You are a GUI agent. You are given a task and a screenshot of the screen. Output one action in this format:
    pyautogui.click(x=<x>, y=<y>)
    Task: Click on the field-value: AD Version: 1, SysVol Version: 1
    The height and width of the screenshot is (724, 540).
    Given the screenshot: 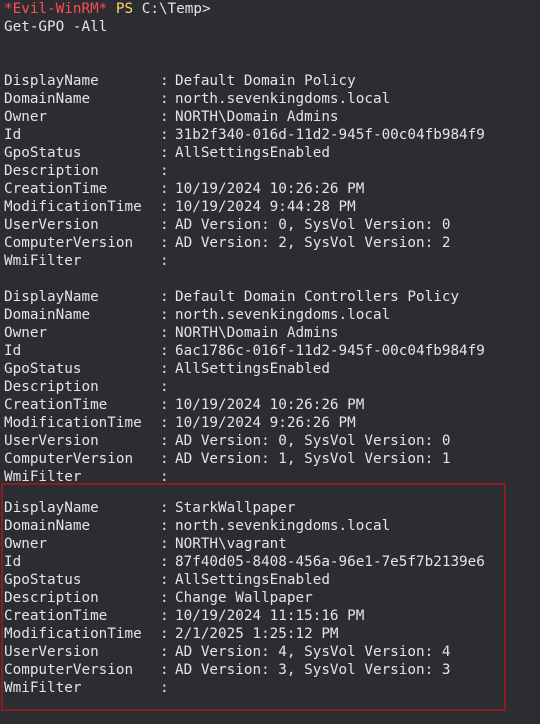 What is the action you would take?
    pyautogui.click(x=313, y=459)
    